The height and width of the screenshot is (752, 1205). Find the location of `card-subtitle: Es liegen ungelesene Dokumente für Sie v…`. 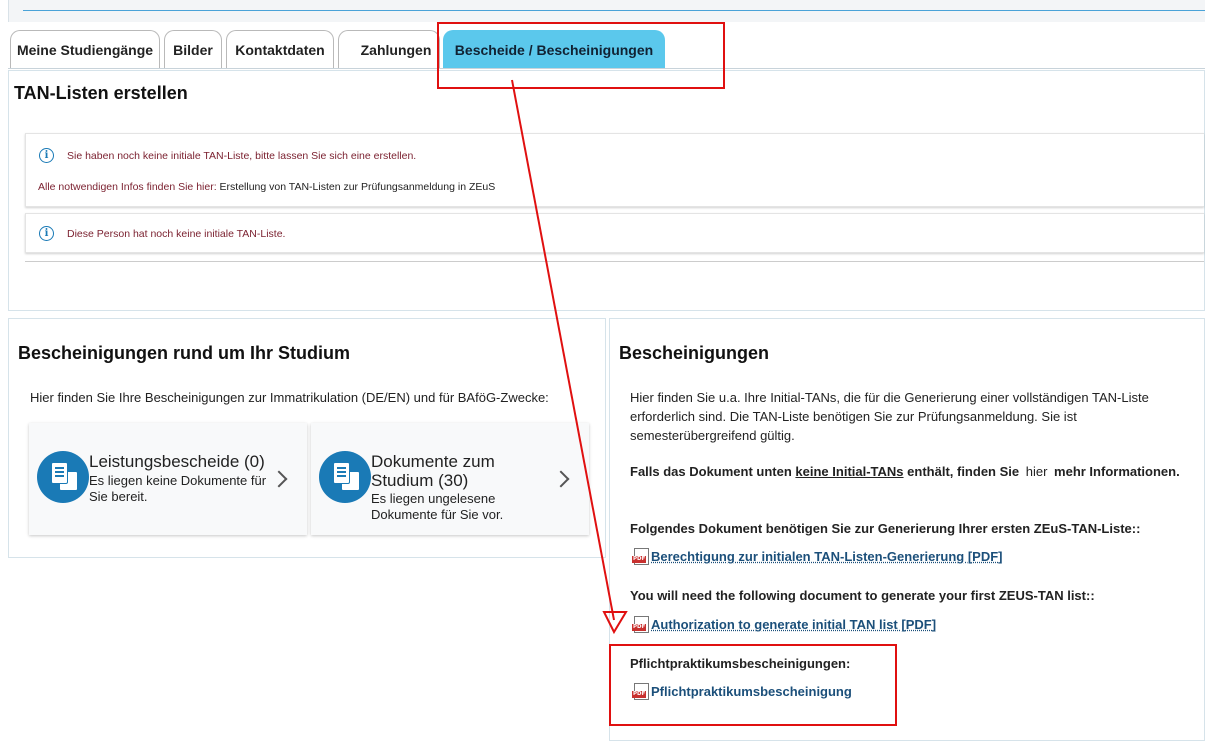

card-subtitle: Es liegen ungelesene Dokumente für Sie v… is located at coordinates (437, 506).